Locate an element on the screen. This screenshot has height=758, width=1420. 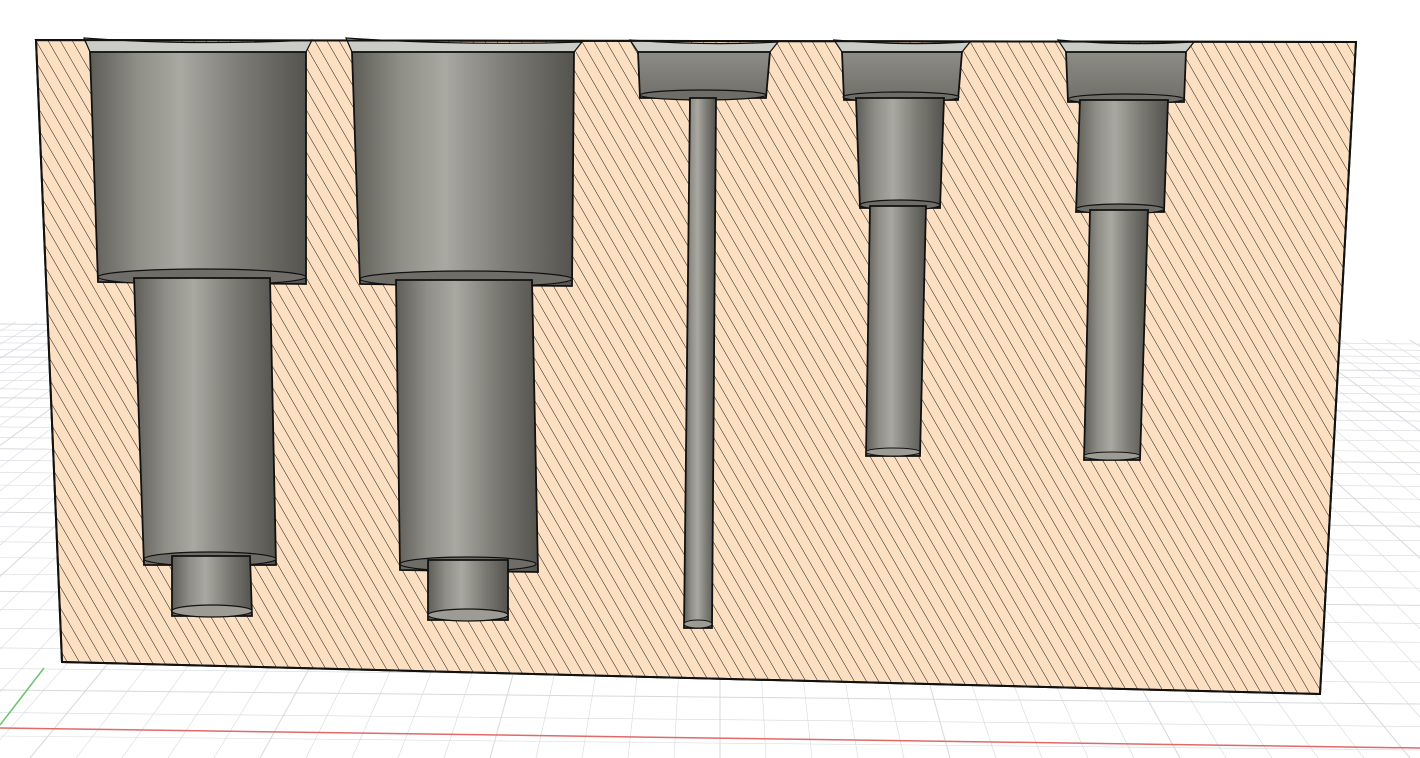
hole-2-bore is located at coordinates (467, 426).